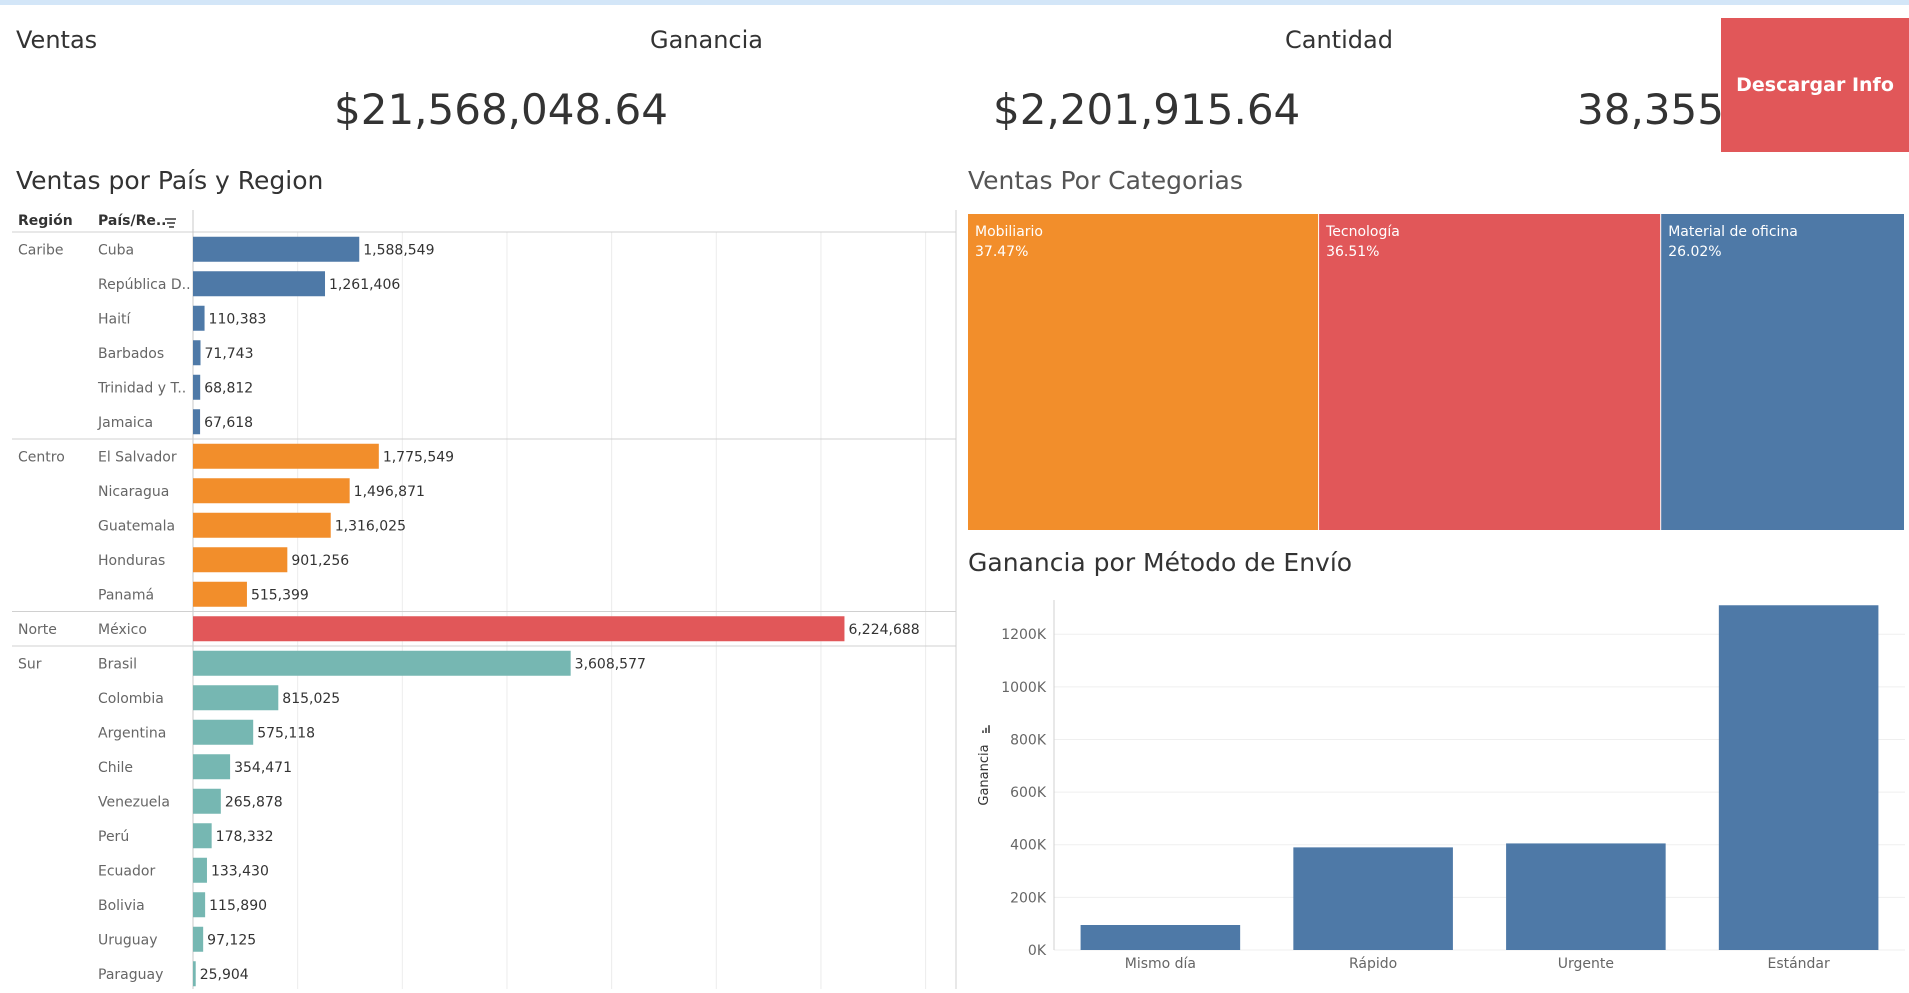 The height and width of the screenshot is (993, 1909). What do you see at coordinates (883, 630) in the screenshot?
I see `bar-value-label: 6,224,688` at bounding box center [883, 630].